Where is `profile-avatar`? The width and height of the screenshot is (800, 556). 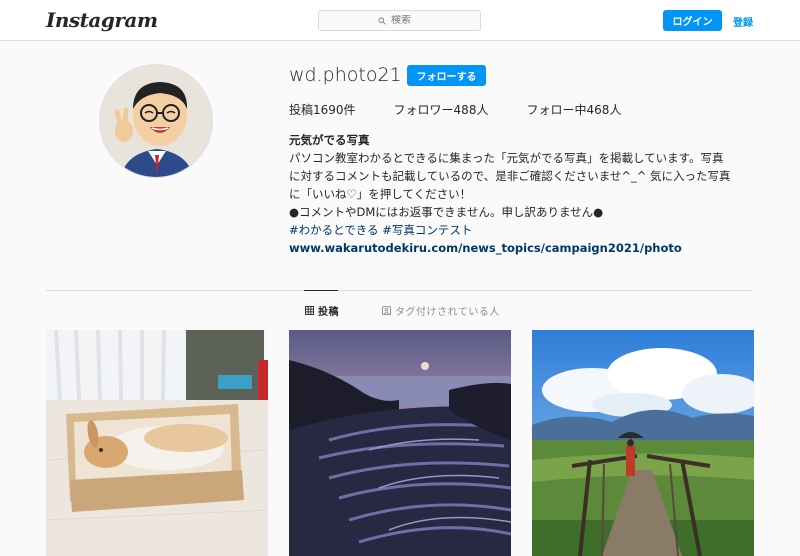 profile-avatar is located at coordinates (156, 121).